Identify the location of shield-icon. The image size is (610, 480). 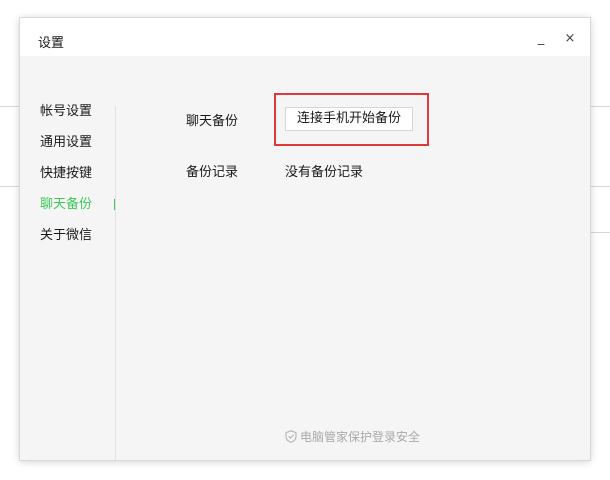
(291, 439).